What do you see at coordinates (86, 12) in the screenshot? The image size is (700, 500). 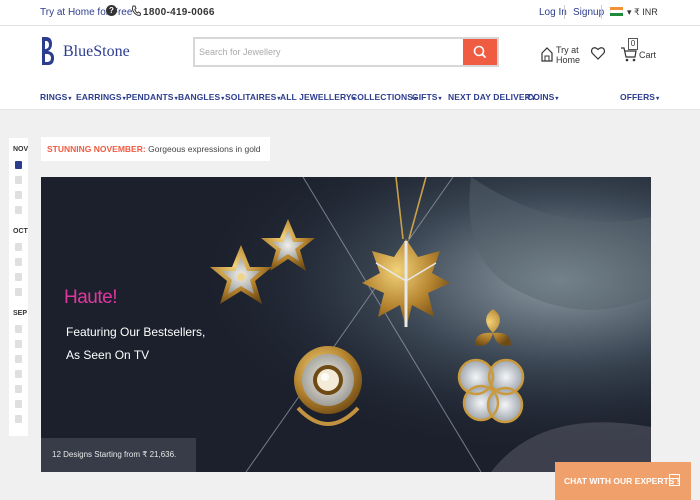 I see `try-at-home-link: Try at Home for Free` at bounding box center [86, 12].